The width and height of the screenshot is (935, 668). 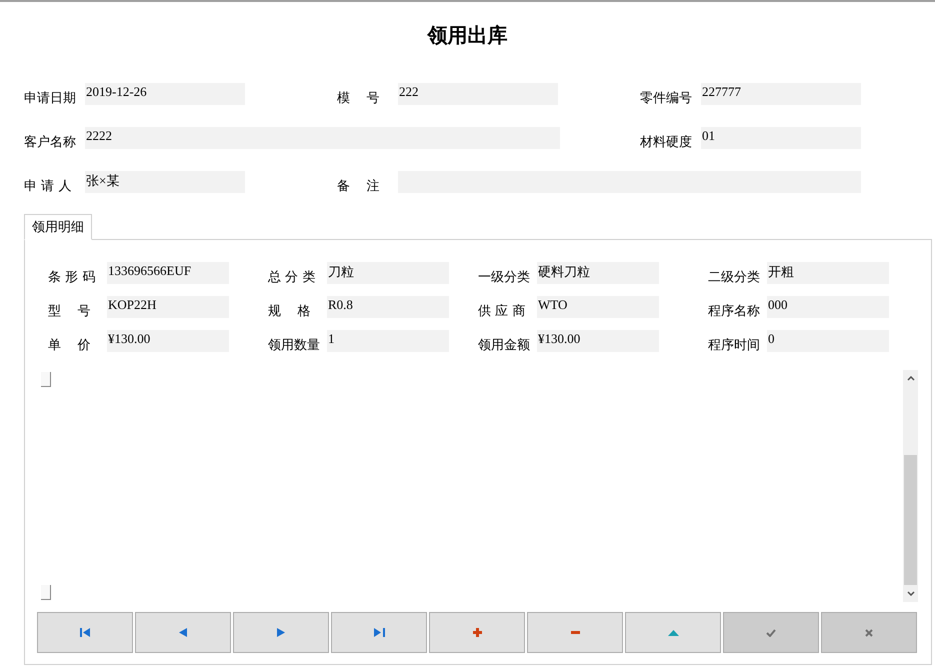 What do you see at coordinates (294, 345) in the screenshot?
I see `field-label: 领用数量` at bounding box center [294, 345].